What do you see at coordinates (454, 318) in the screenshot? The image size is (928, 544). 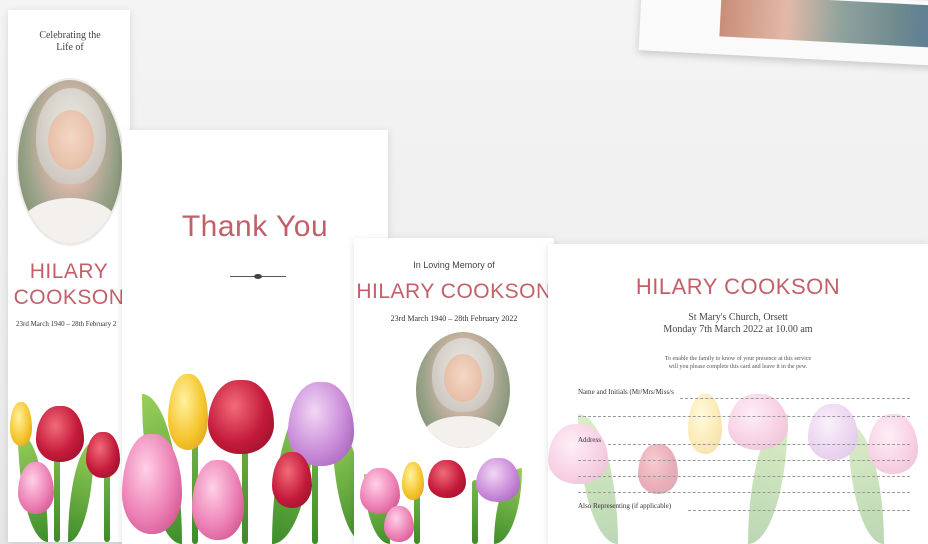 I see `memory-card-dates: 23rd March 1940 – 28th February 2022` at bounding box center [454, 318].